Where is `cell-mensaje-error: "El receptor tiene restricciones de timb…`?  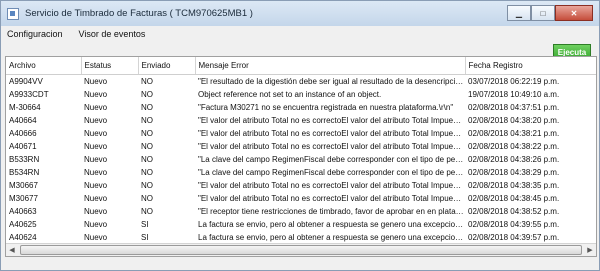 cell-mensaje-error: "El receptor tiene restricciones de timb… is located at coordinates (331, 211).